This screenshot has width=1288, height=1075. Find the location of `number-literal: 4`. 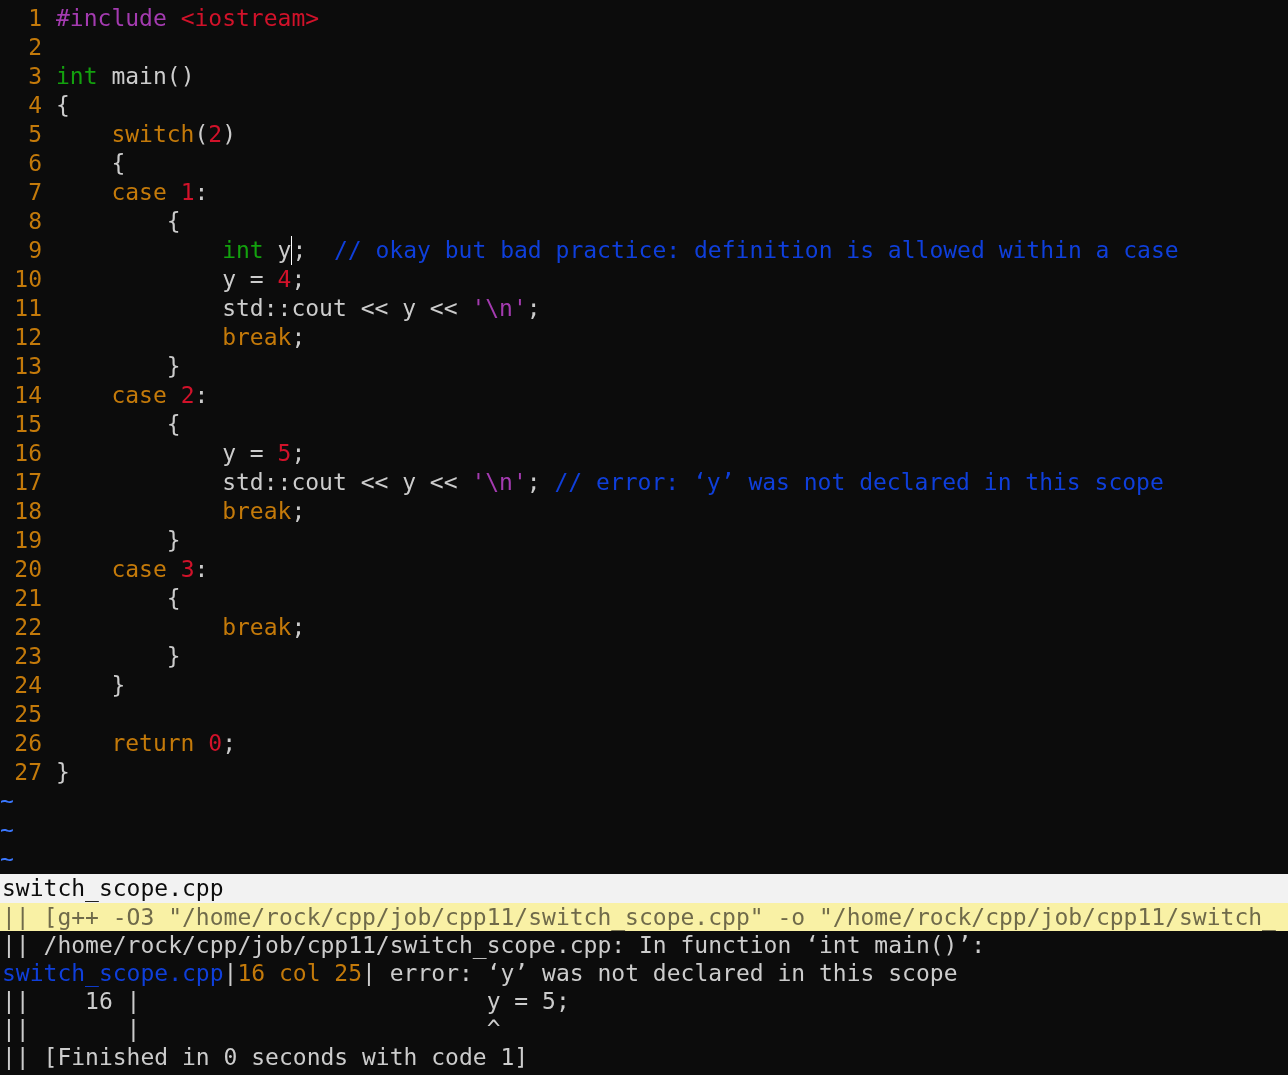

number-literal: 4 is located at coordinates (284, 279).